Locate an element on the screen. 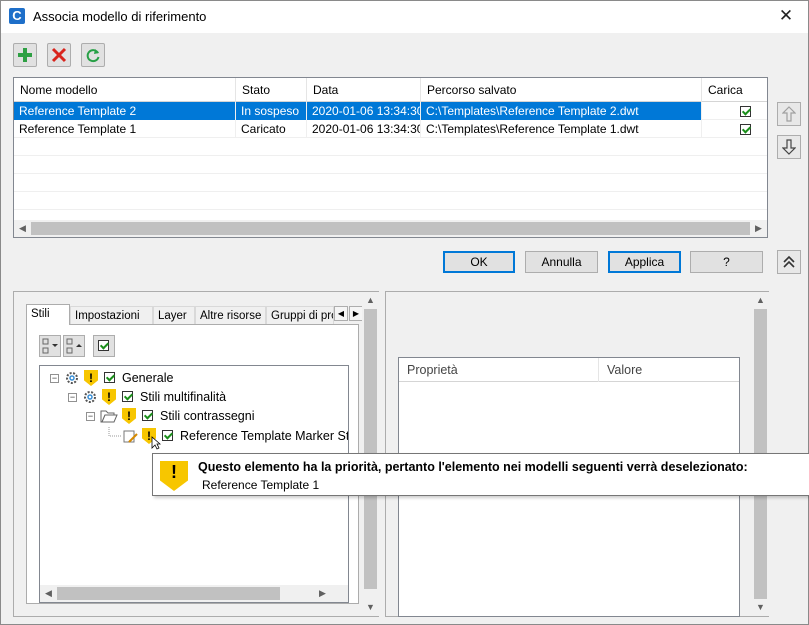 The width and height of the screenshot is (809, 625). move-down-button is located at coordinates (789, 147).